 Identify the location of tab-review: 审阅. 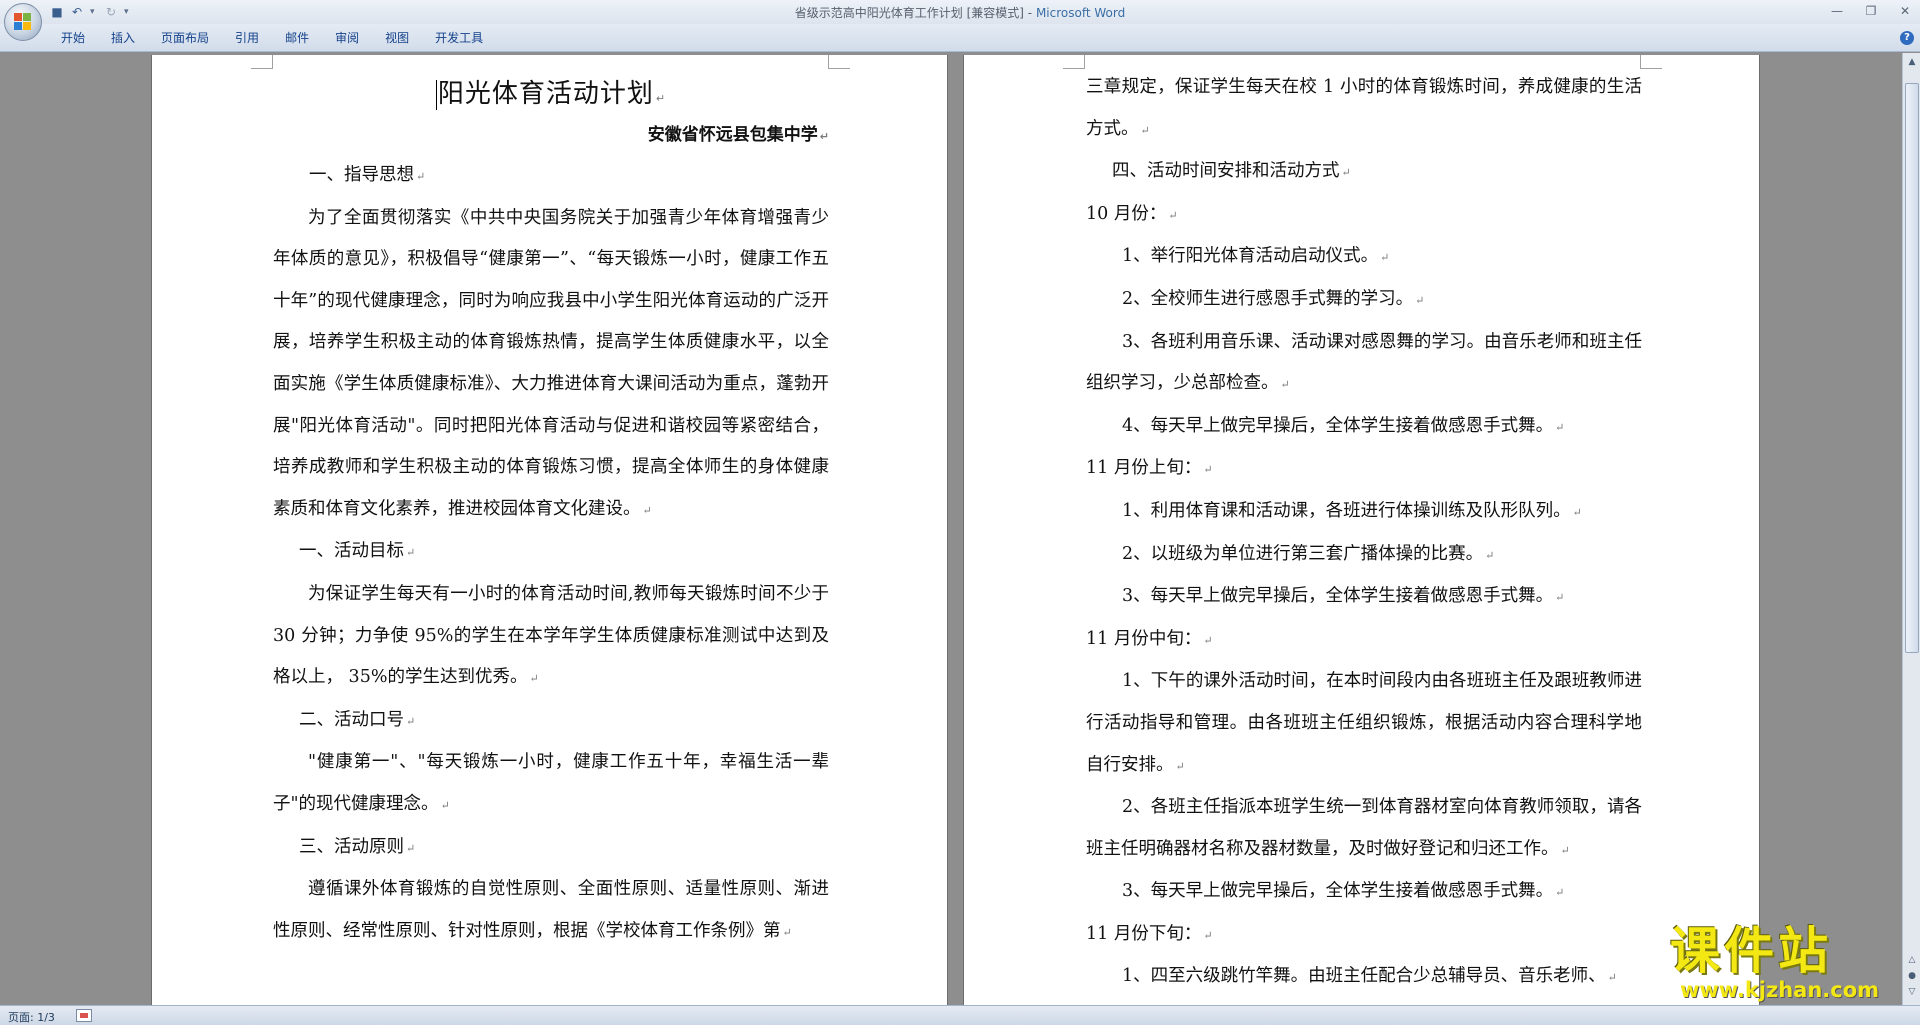
(347, 38).